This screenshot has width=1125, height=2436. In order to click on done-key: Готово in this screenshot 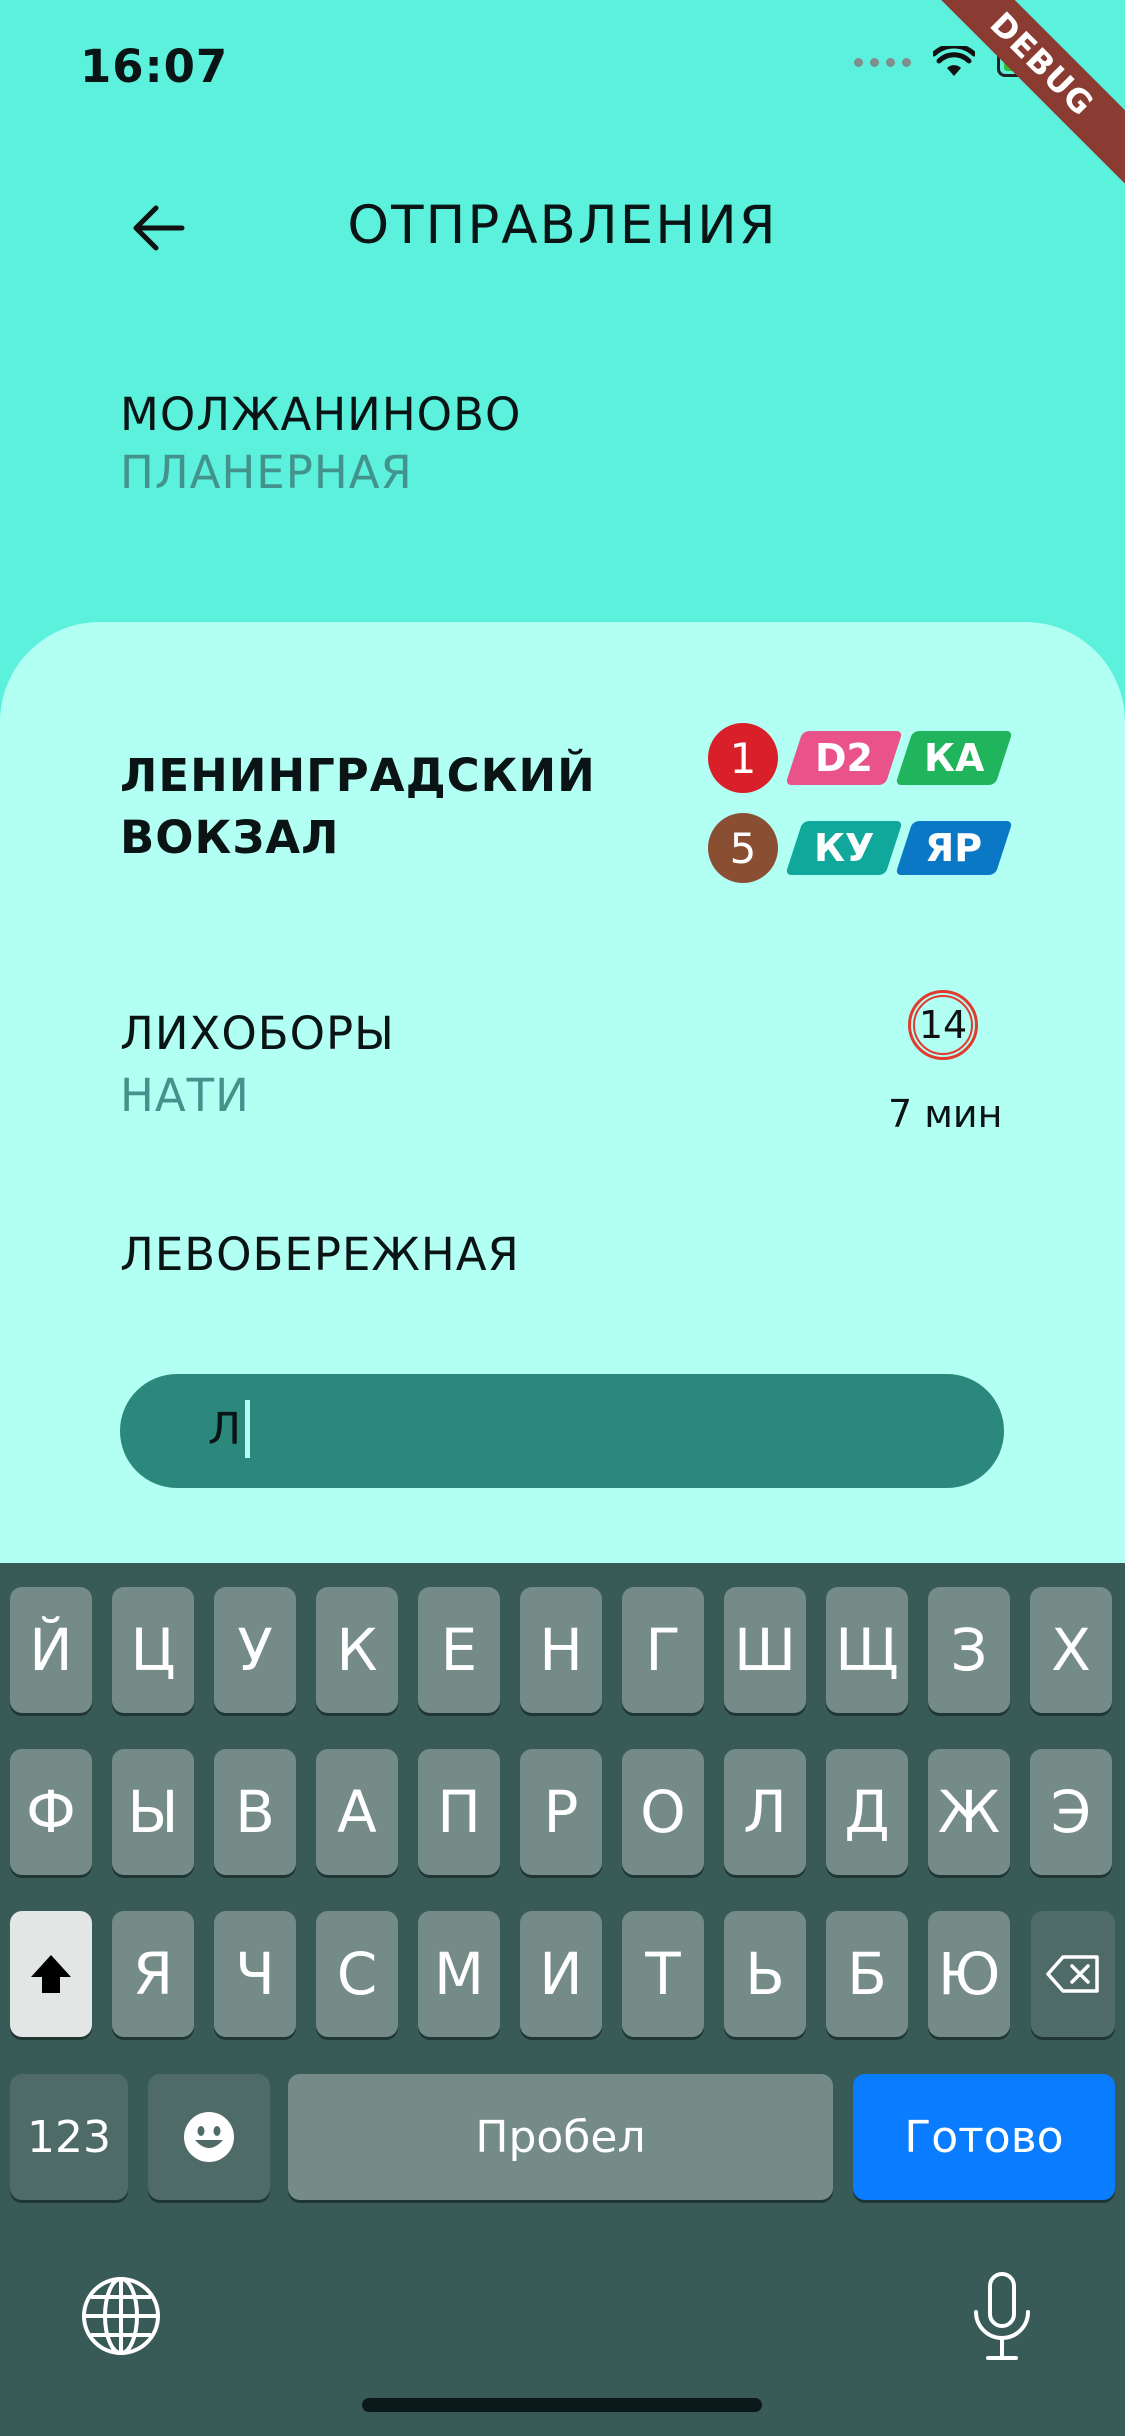, I will do `click(984, 2137)`.